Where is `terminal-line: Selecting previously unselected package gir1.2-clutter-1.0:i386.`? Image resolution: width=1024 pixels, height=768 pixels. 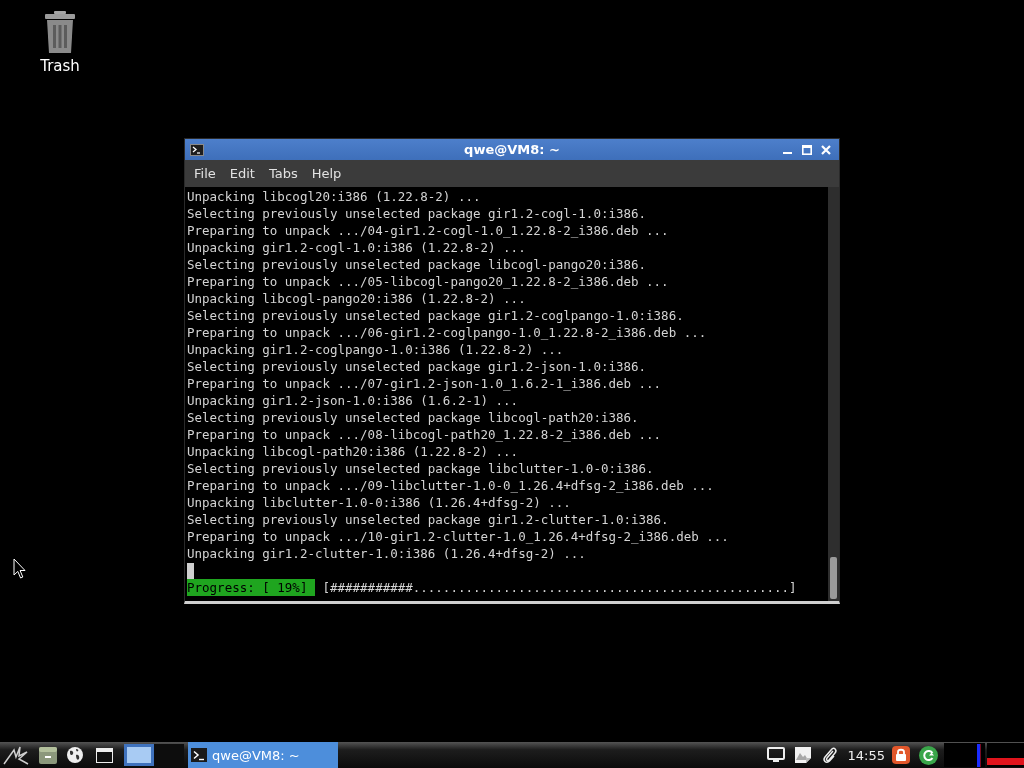 terminal-line: Selecting previously unselected package gir1.2-clutter-1.0:i386. is located at coordinates (428, 519).